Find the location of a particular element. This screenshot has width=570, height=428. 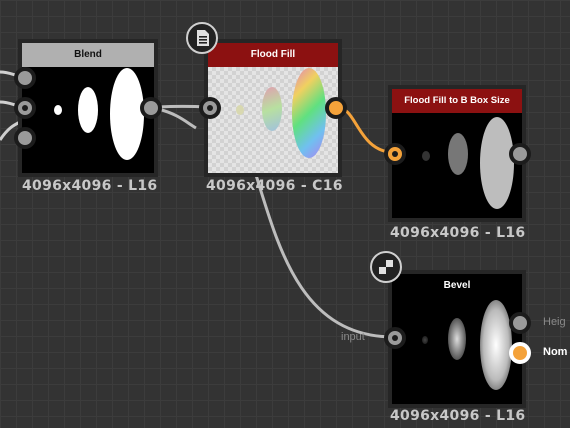

bevel-node: Bevel is located at coordinates (457, 339).